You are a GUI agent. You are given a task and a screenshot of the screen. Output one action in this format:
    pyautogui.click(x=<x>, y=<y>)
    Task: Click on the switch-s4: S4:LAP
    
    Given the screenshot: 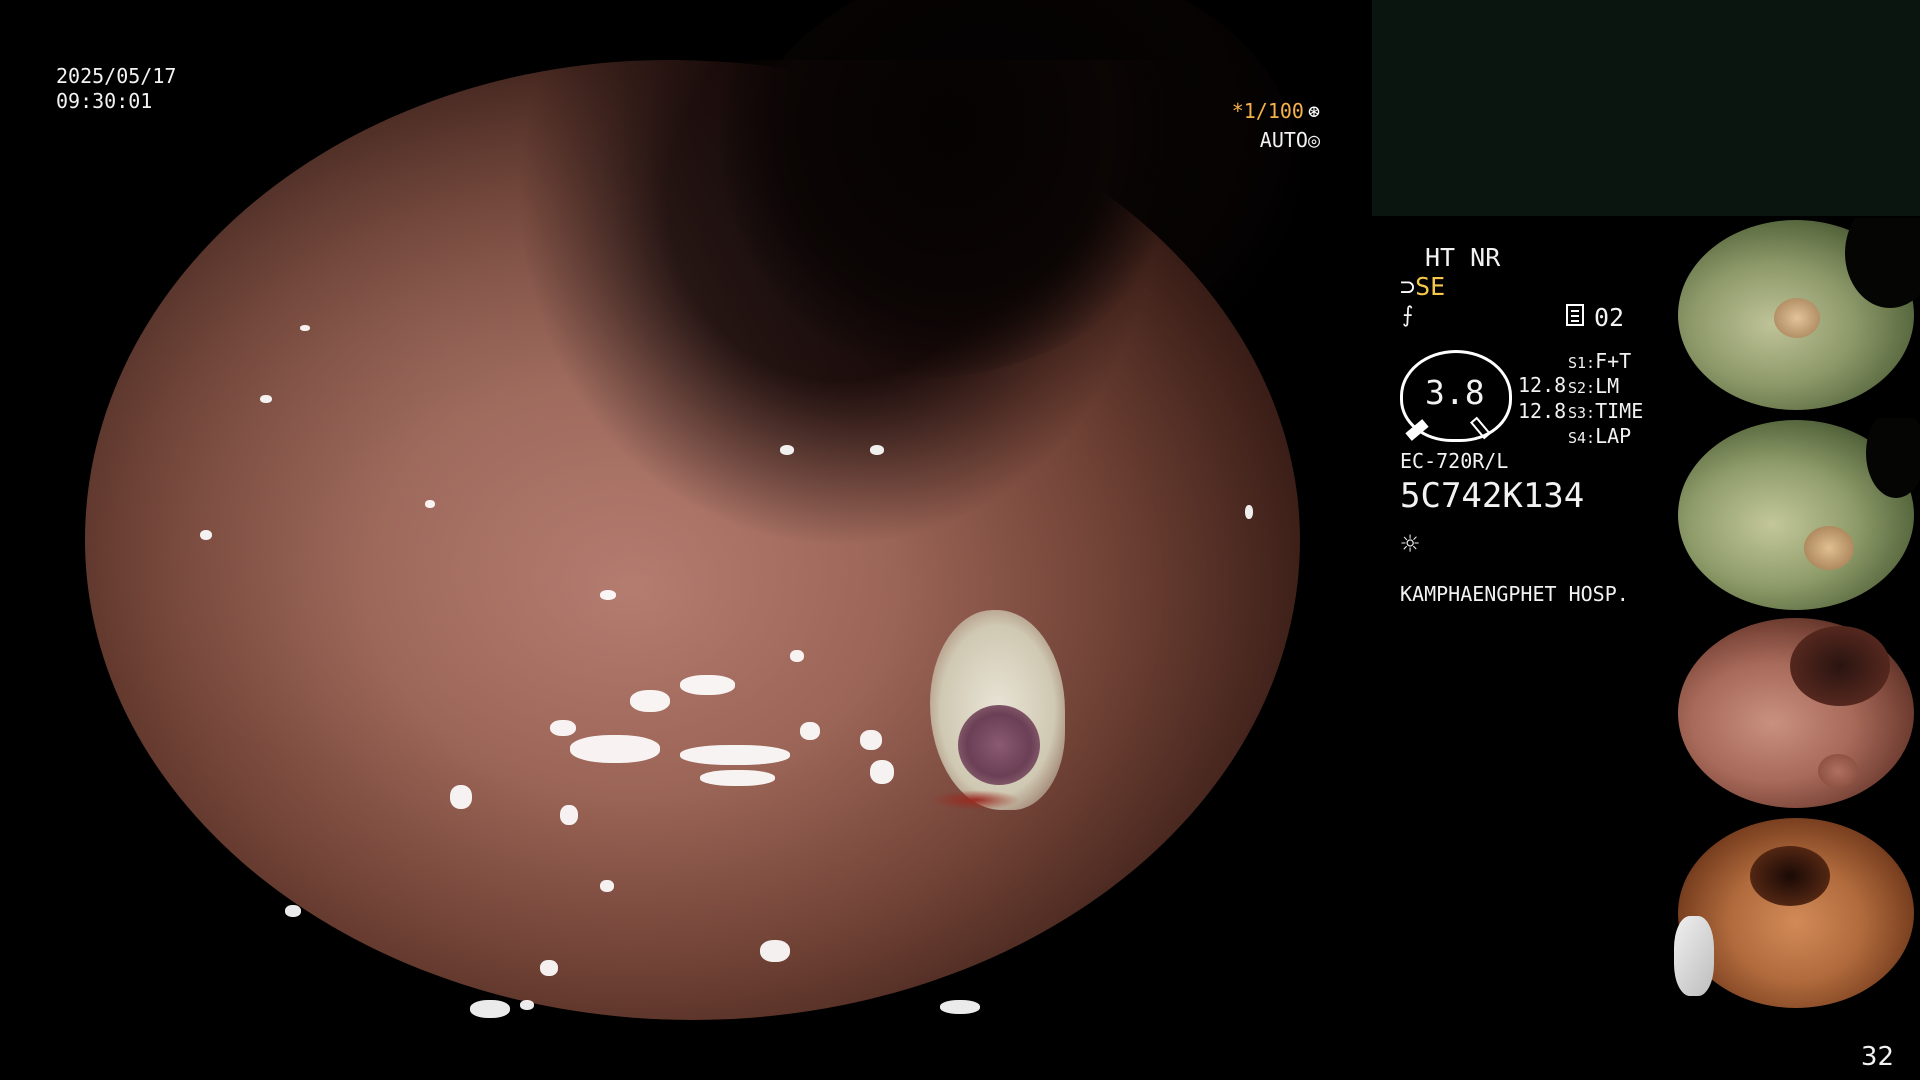 What is the action you would take?
    pyautogui.click(x=1600, y=436)
    